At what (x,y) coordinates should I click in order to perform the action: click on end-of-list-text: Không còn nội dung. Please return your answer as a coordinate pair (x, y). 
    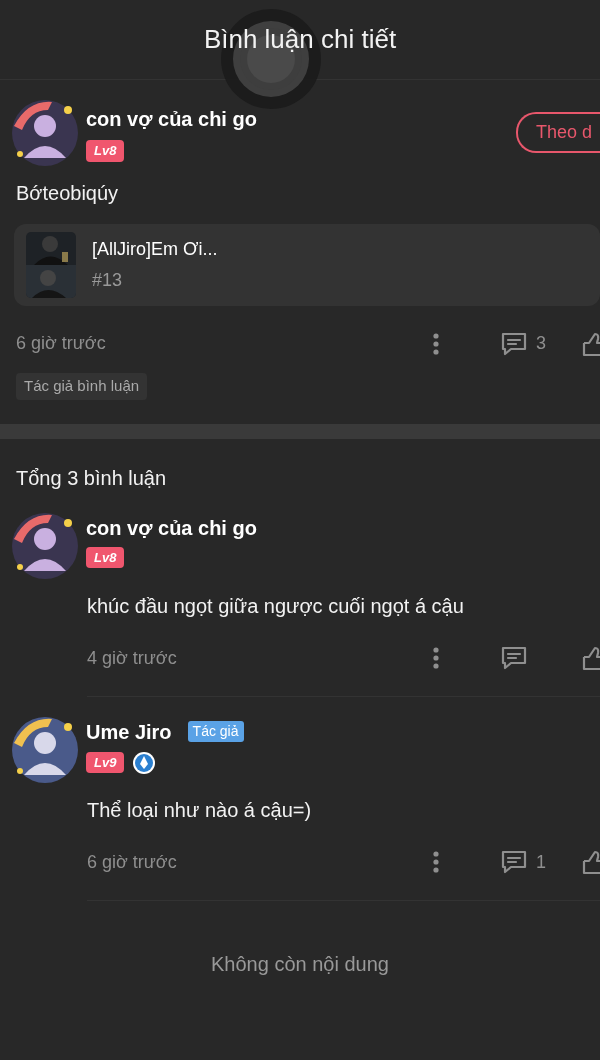
    Looking at the image, I should click on (300, 963).